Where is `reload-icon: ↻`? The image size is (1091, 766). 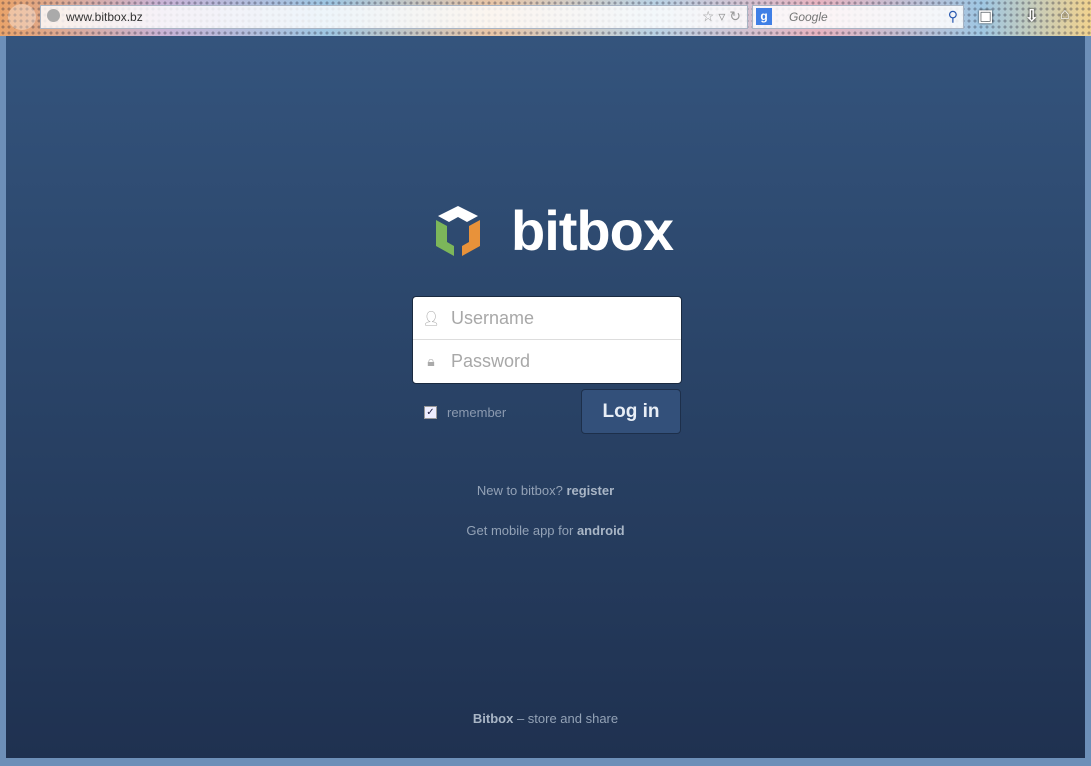
reload-icon: ↻ is located at coordinates (735, 16).